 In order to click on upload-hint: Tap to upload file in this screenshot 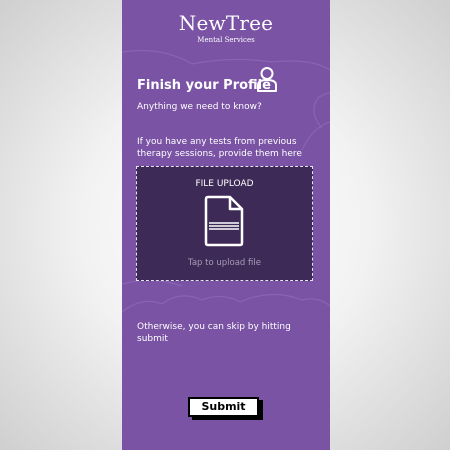, I will do `click(224, 263)`.